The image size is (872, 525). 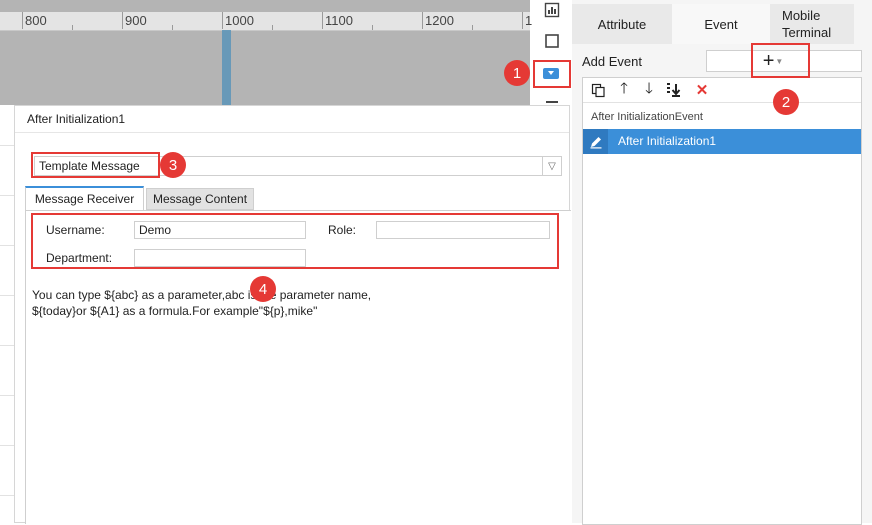 What do you see at coordinates (339, 20) in the screenshot?
I see `ruler-label: 1100` at bounding box center [339, 20].